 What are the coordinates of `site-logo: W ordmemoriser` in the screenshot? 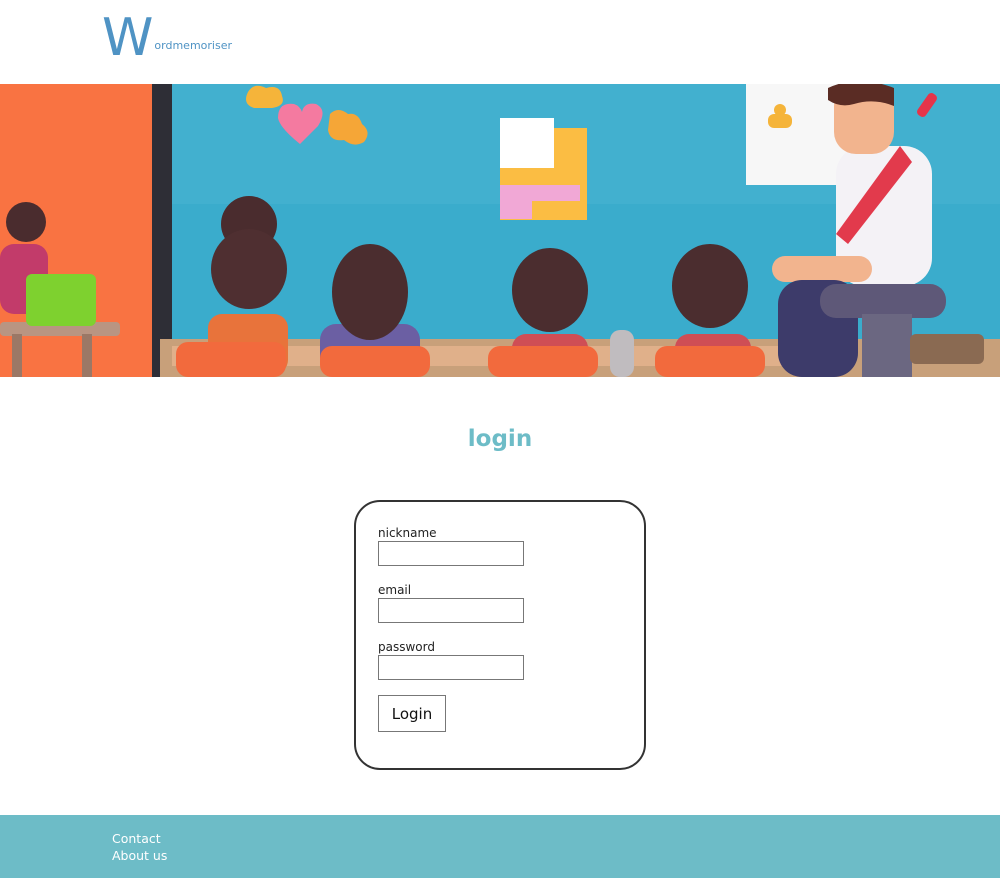 It's located at (167, 38).